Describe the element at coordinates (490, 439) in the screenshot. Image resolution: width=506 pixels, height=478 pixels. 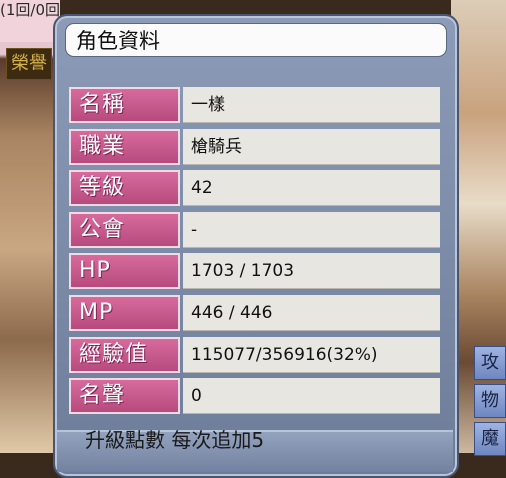
I see `side-tab-magic: 魔` at that location.